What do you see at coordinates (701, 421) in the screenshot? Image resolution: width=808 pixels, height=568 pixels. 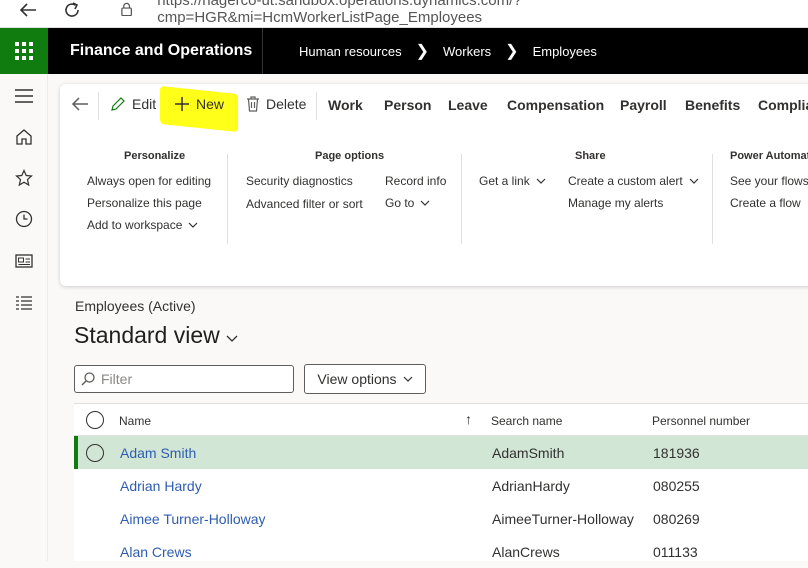 I see `column-header-personnel-number: Personnel number` at bounding box center [701, 421].